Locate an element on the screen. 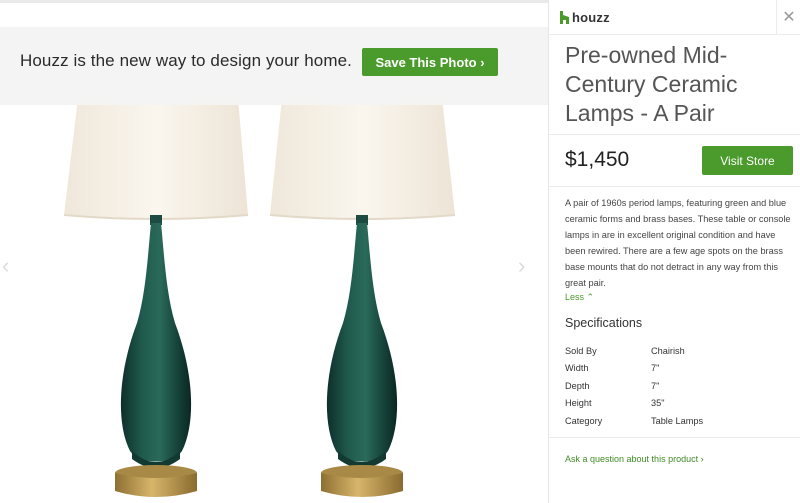 Image resolution: width=800 pixels, height=503 pixels. spec-value: Chairish is located at coordinates (668, 350).